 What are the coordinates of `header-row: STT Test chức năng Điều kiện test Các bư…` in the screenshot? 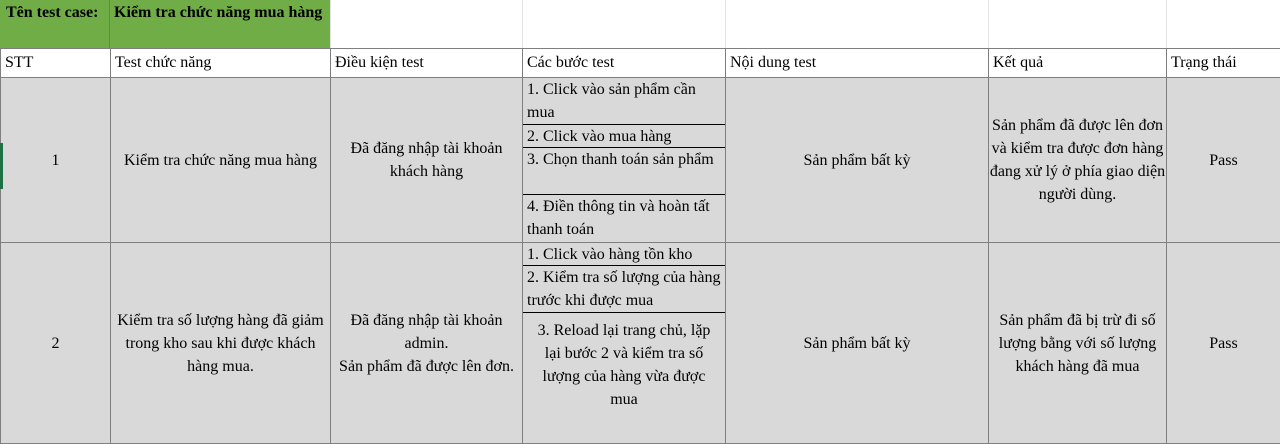 It's located at (640, 63).